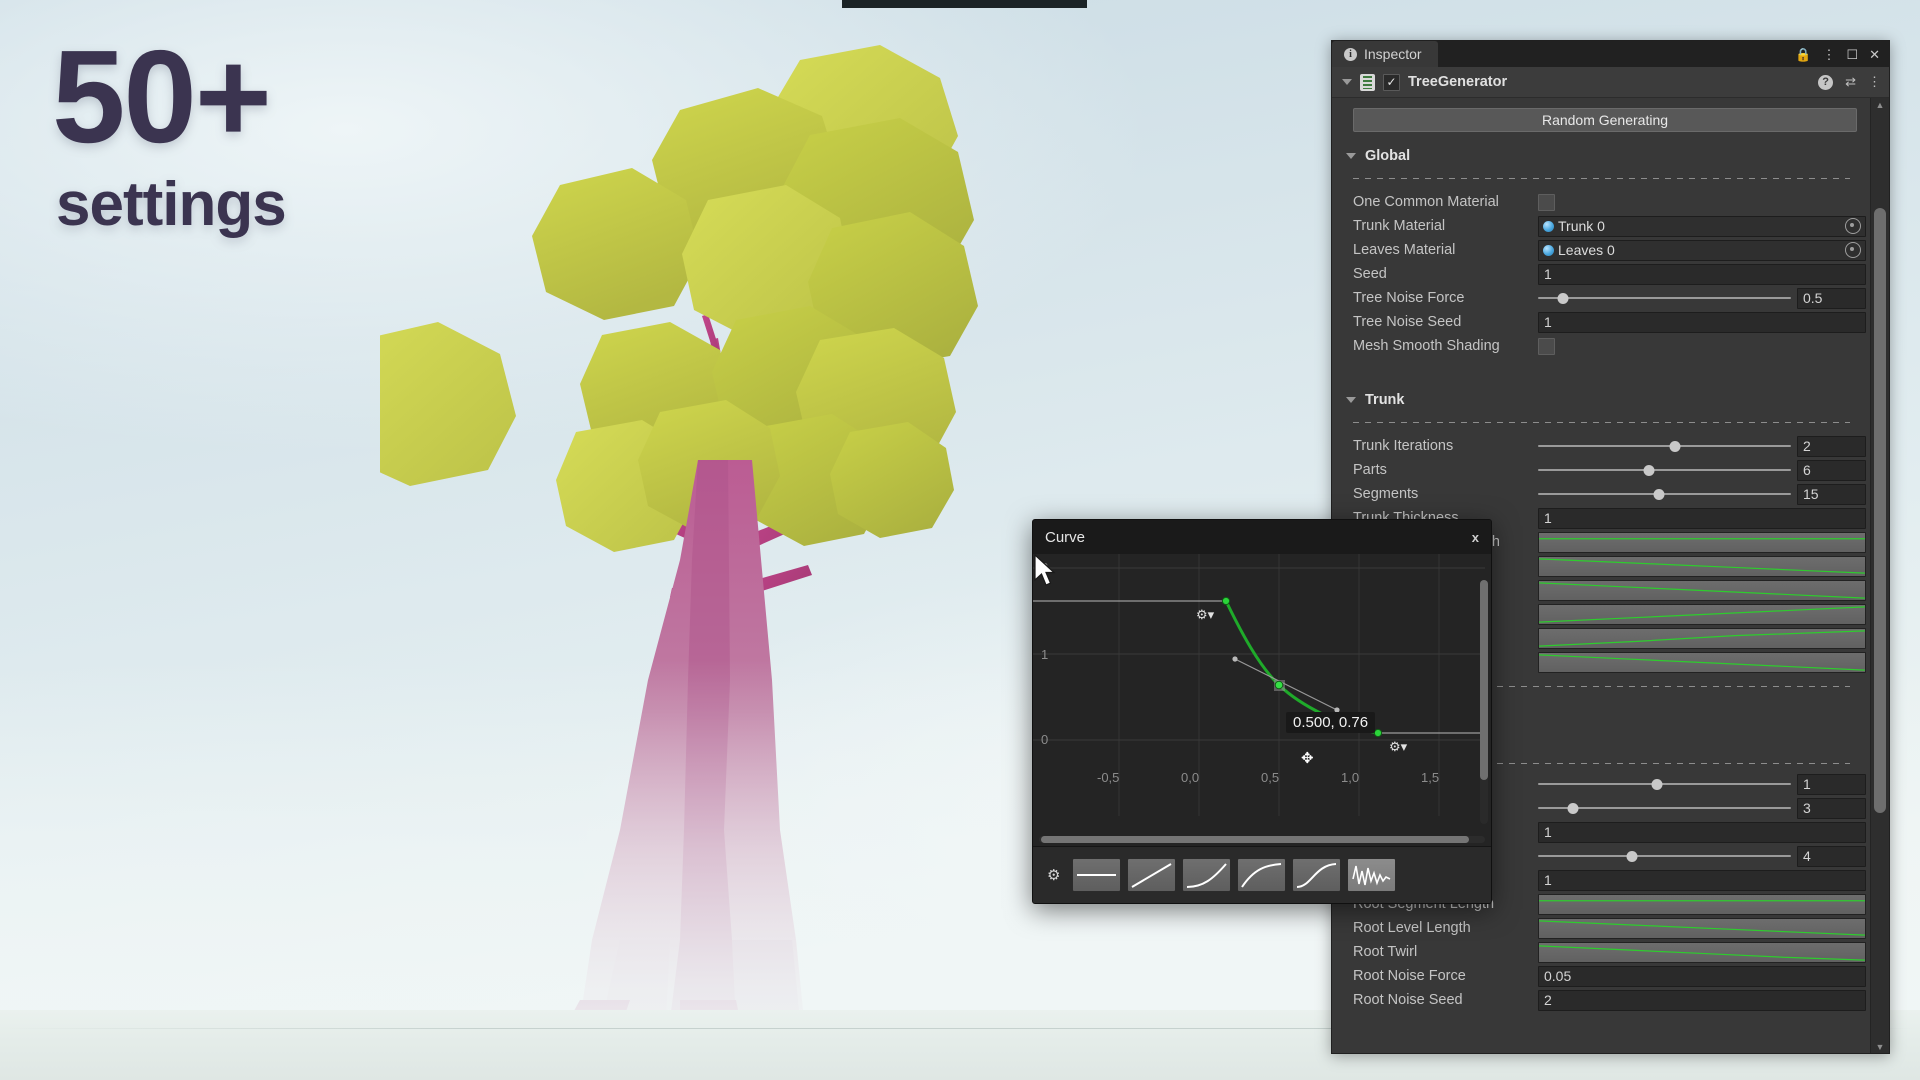 The height and width of the screenshot is (1080, 1920). I want to click on root-segment-length-curve, so click(1702, 904).